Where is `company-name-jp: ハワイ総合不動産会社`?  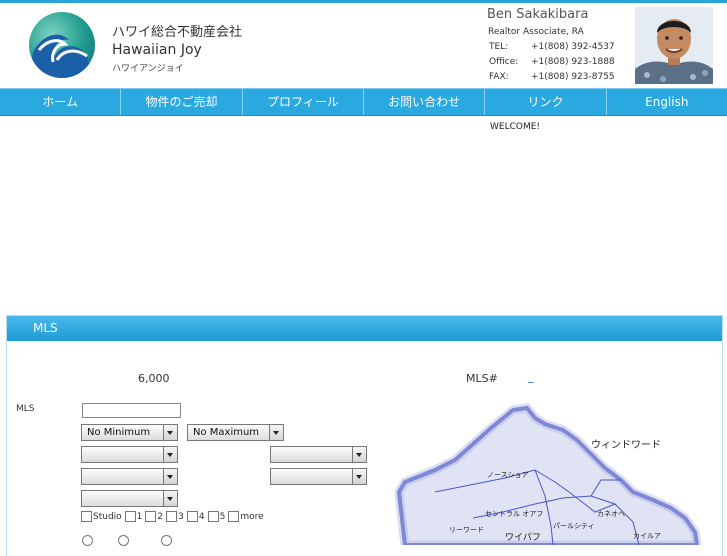 company-name-jp: ハワイ総合不動産会社 is located at coordinates (177, 32).